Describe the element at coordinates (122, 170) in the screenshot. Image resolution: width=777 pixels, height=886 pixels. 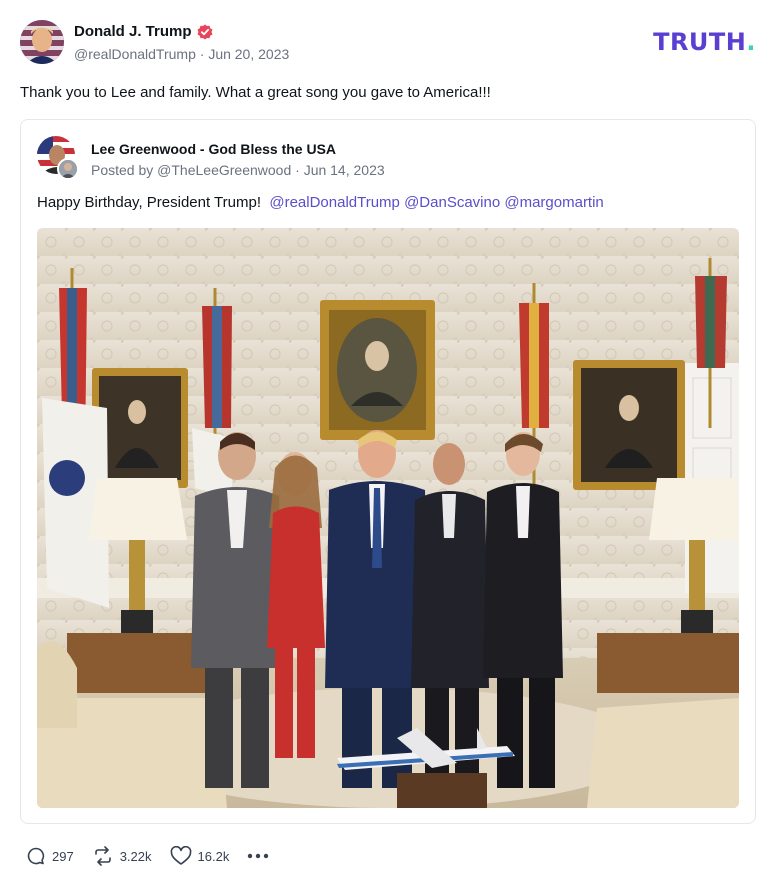
I see `posted-by-label: Posted by` at that location.